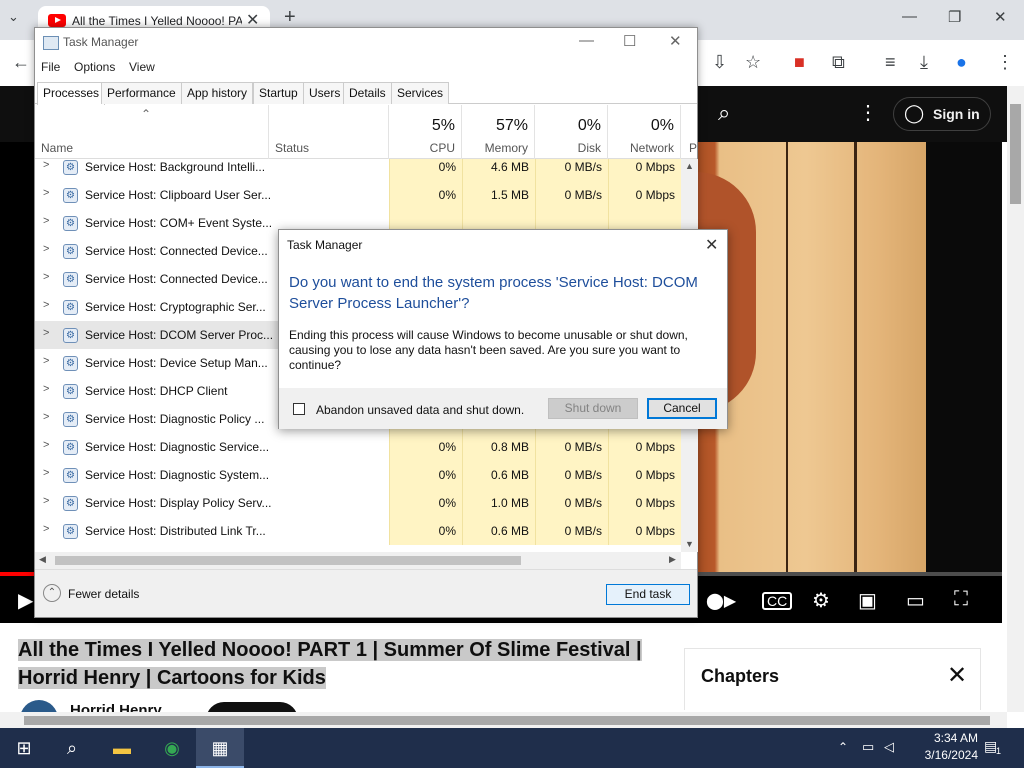 Image resolution: width=1024 pixels, height=768 pixels. I want to click on channel-avatar, so click(39, 706).